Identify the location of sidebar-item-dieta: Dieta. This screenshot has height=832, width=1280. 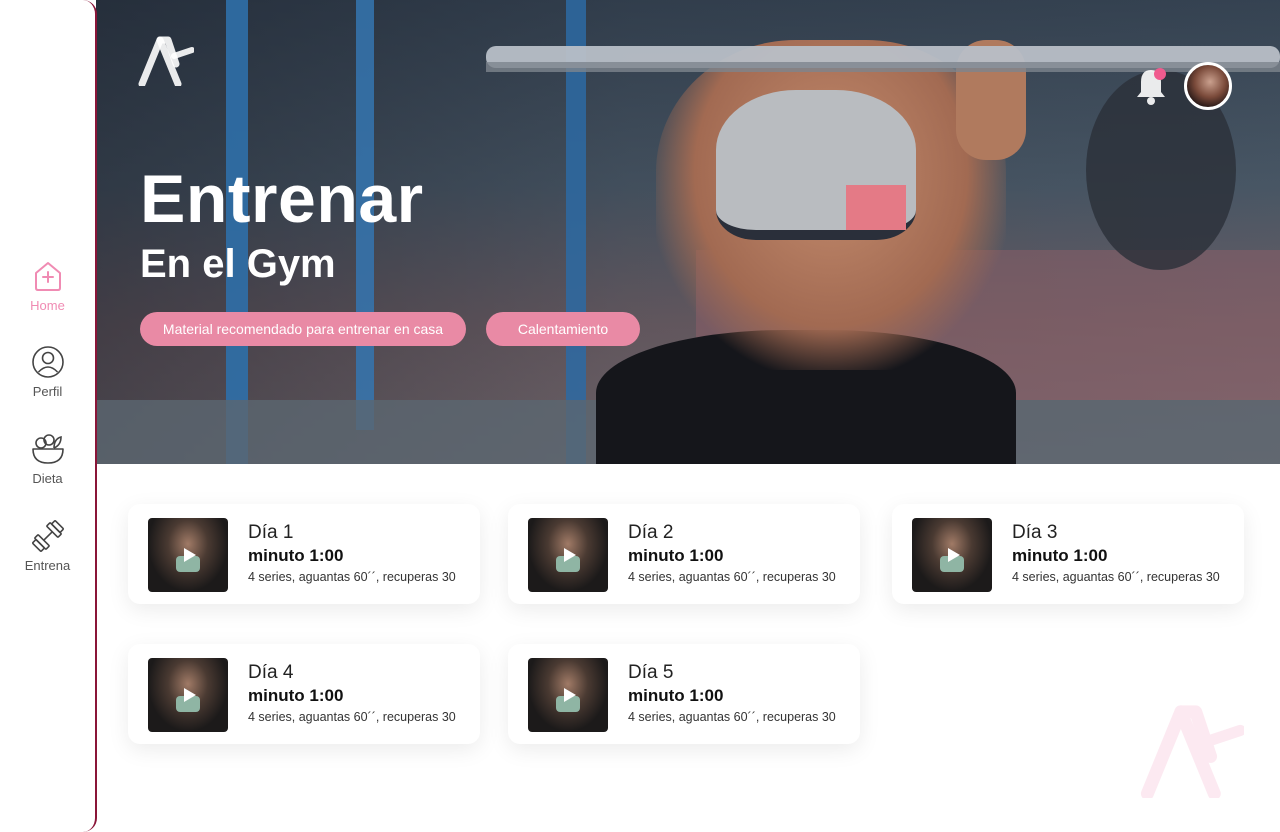
(47, 458).